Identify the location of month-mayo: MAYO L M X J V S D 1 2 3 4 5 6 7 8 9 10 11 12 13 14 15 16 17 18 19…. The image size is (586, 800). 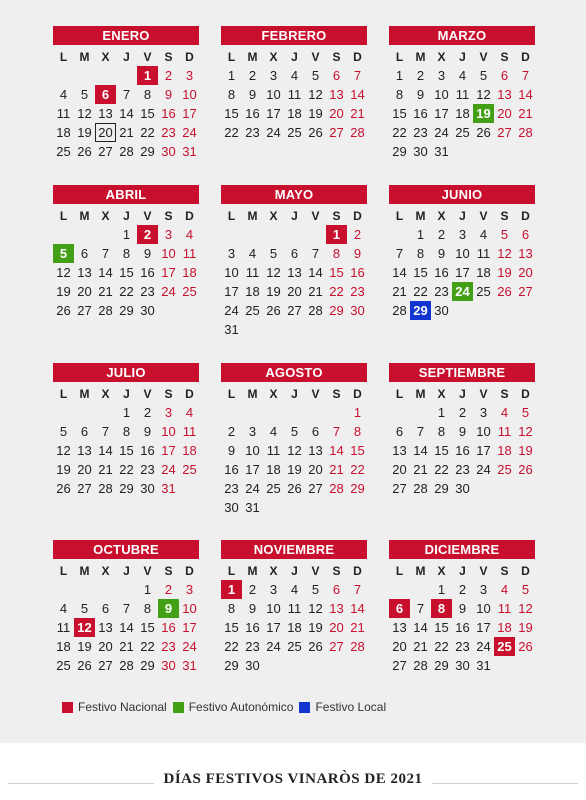
(294, 262).